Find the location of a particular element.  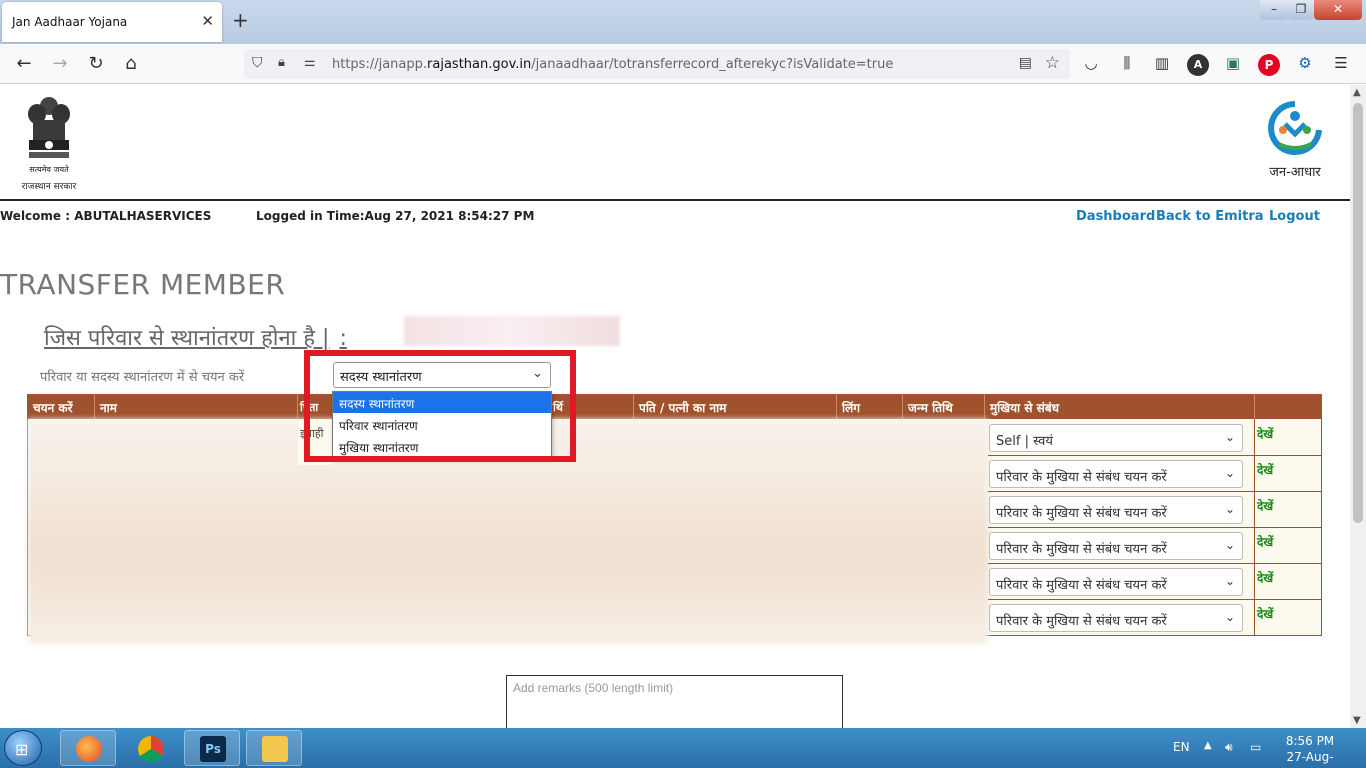

taskbar-clock: 8:56 PM 27-Aug-21 is located at coordinates (1310, 750).